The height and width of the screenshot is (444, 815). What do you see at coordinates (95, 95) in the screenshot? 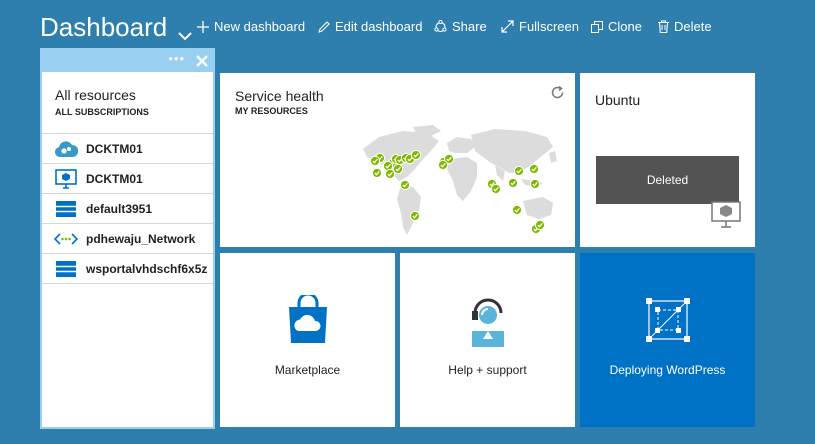
I see `all-resources-title: All resources` at bounding box center [95, 95].